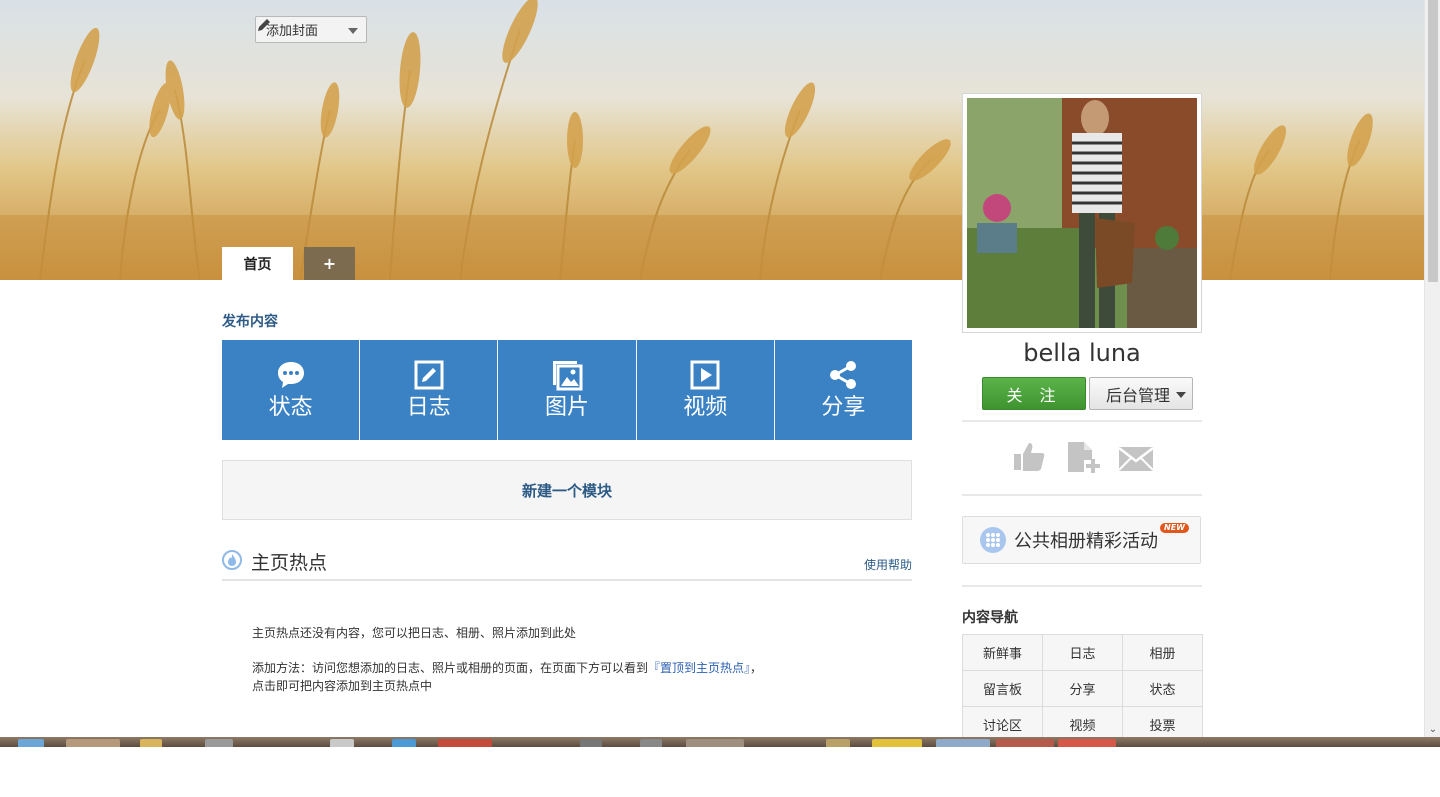 The image size is (1440, 797). I want to click on publish-blog-label: 日志, so click(428, 407).